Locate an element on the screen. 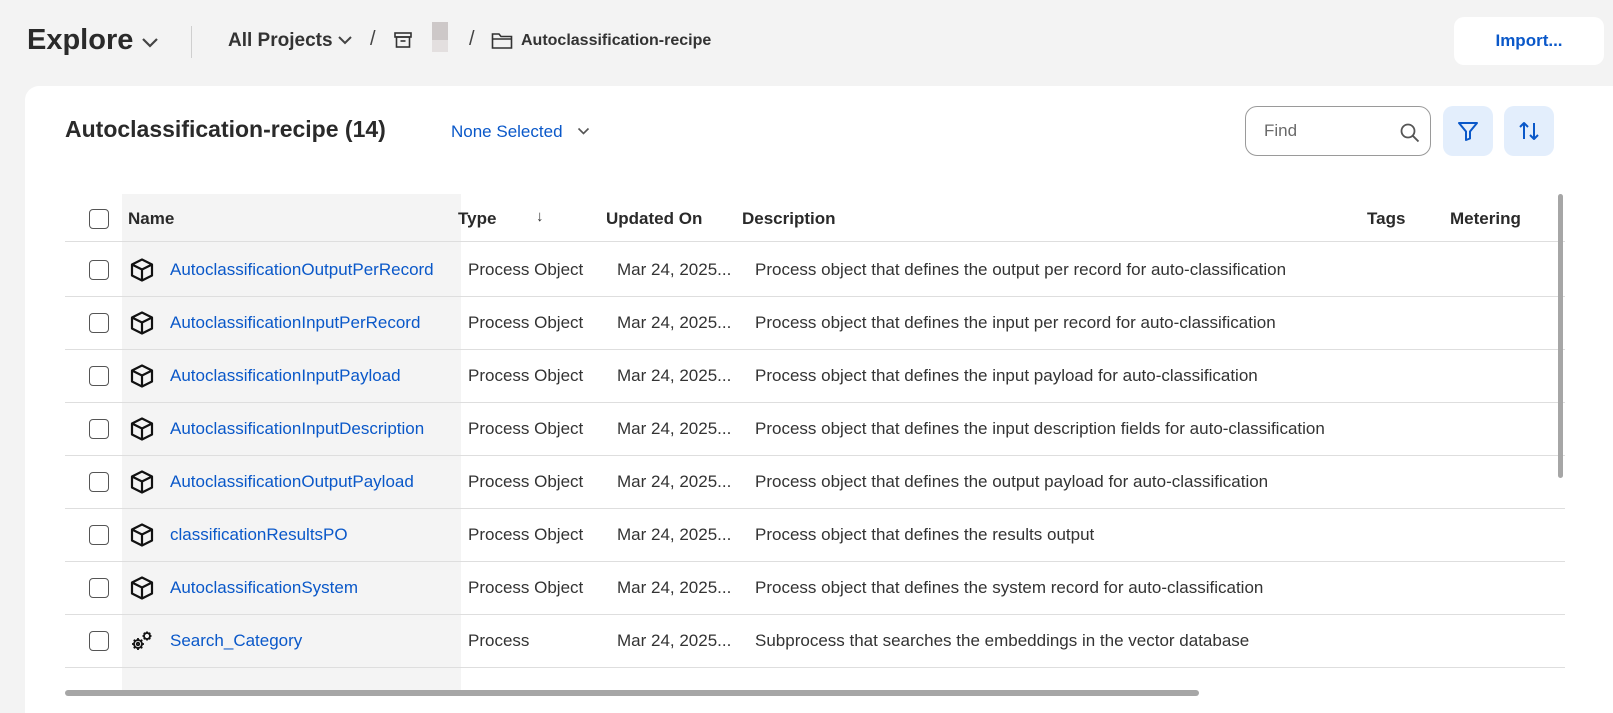 This screenshot has width=1613, height=713. sort-descending-icon: ↓ is located at coordinates (540, 216).